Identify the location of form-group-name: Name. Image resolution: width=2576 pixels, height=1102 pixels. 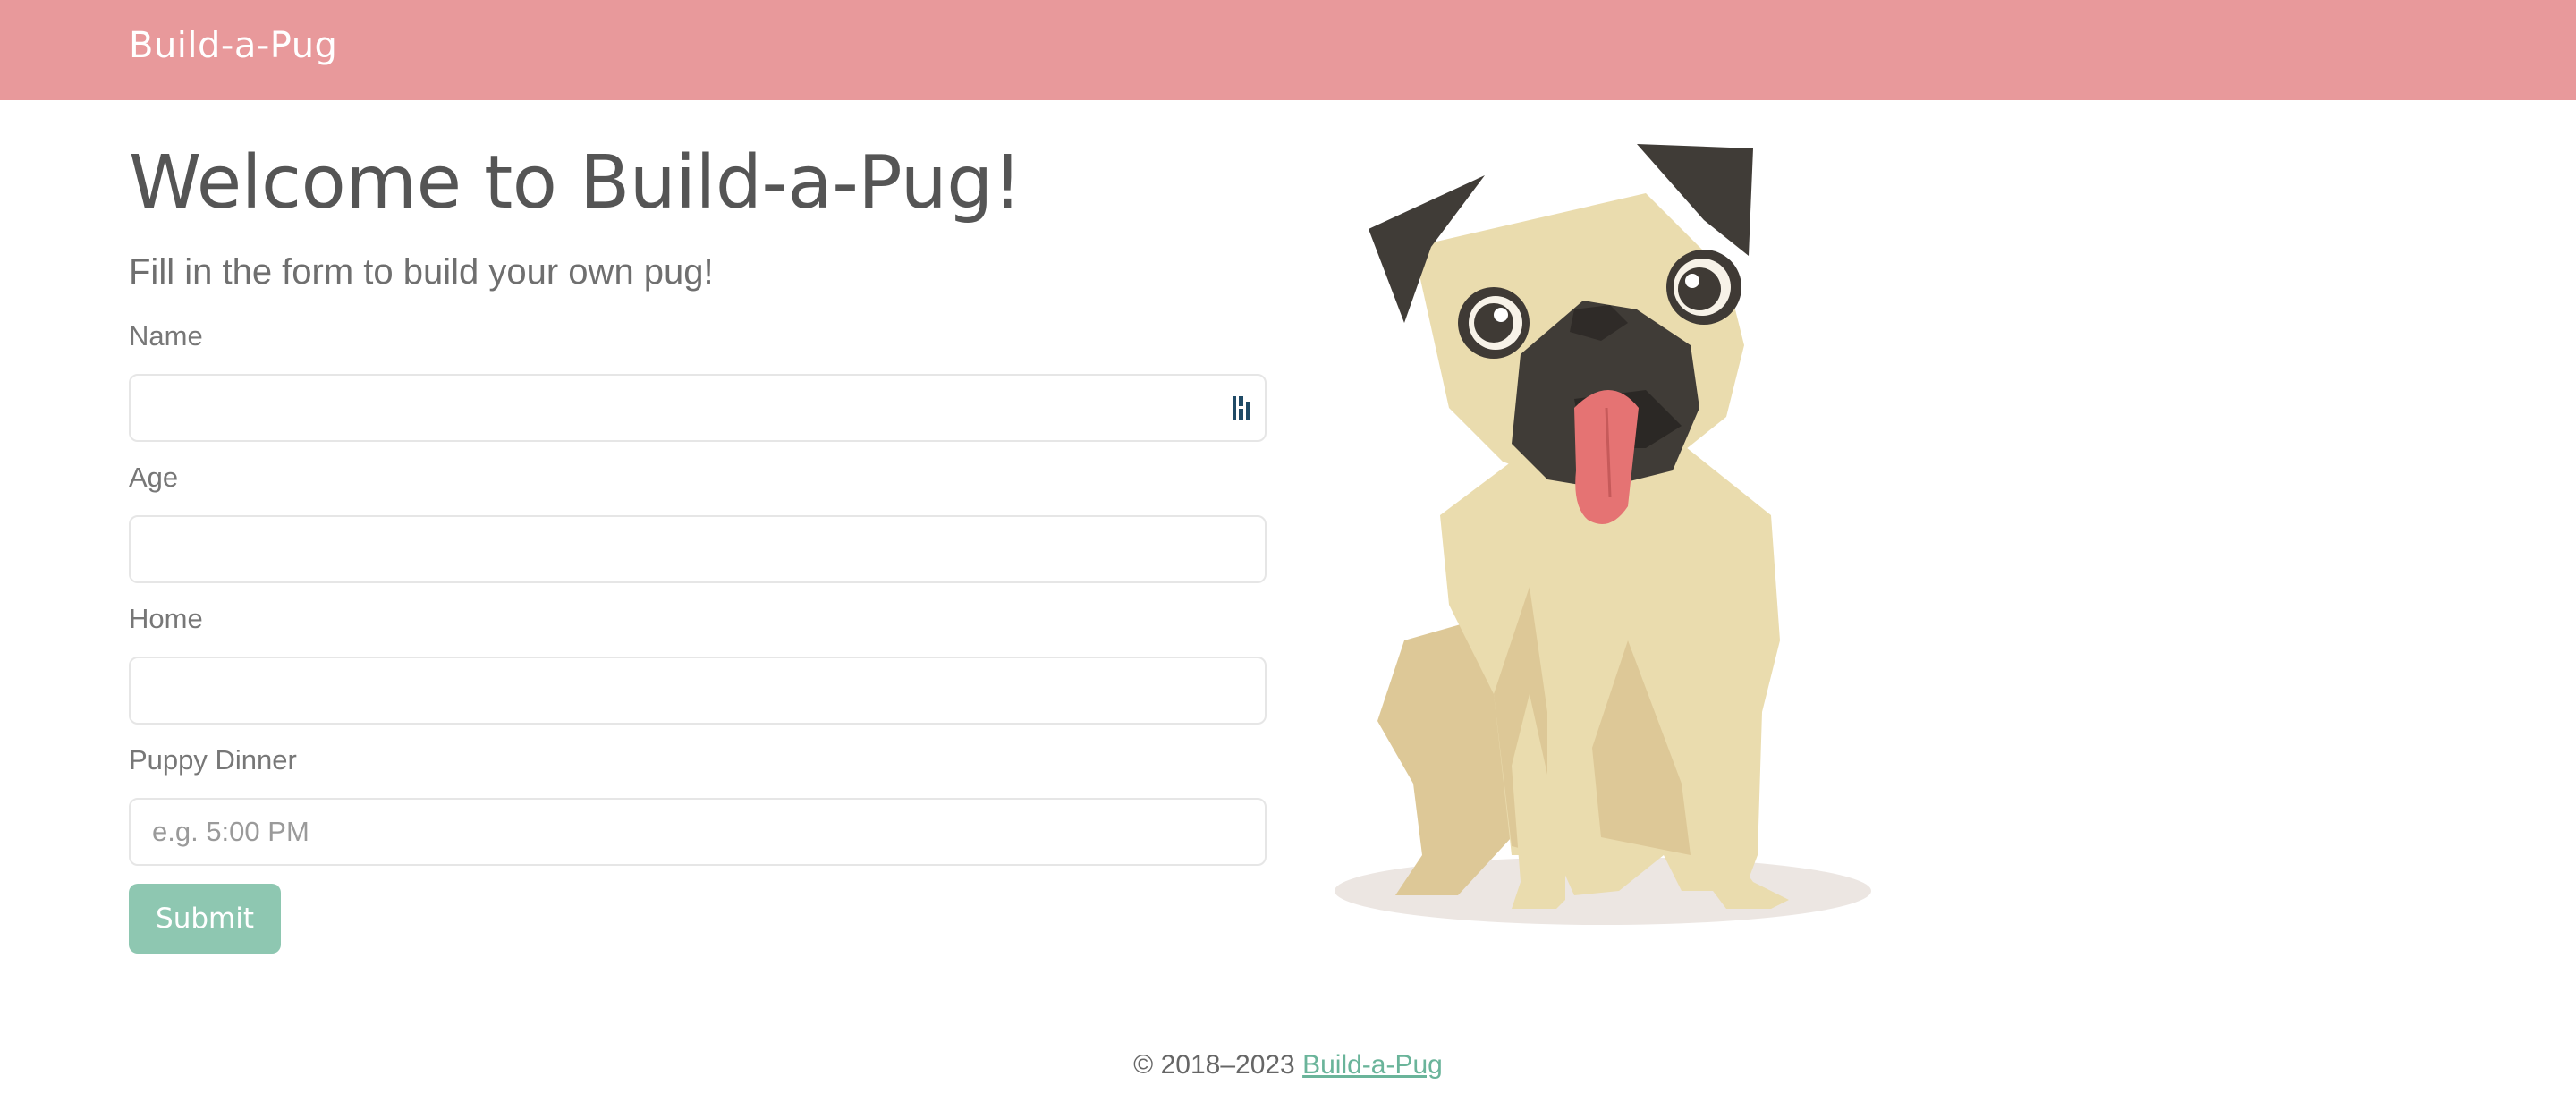
(698, 381).